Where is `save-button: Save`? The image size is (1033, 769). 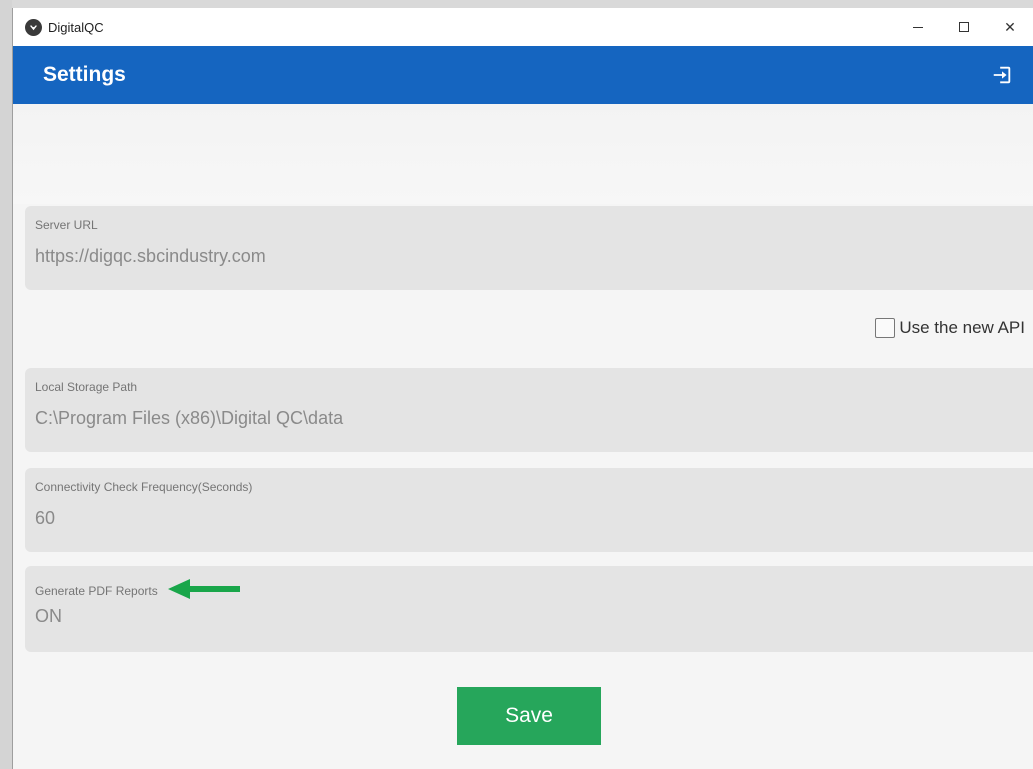
save-button: Save is located at coordinates (529, 716).